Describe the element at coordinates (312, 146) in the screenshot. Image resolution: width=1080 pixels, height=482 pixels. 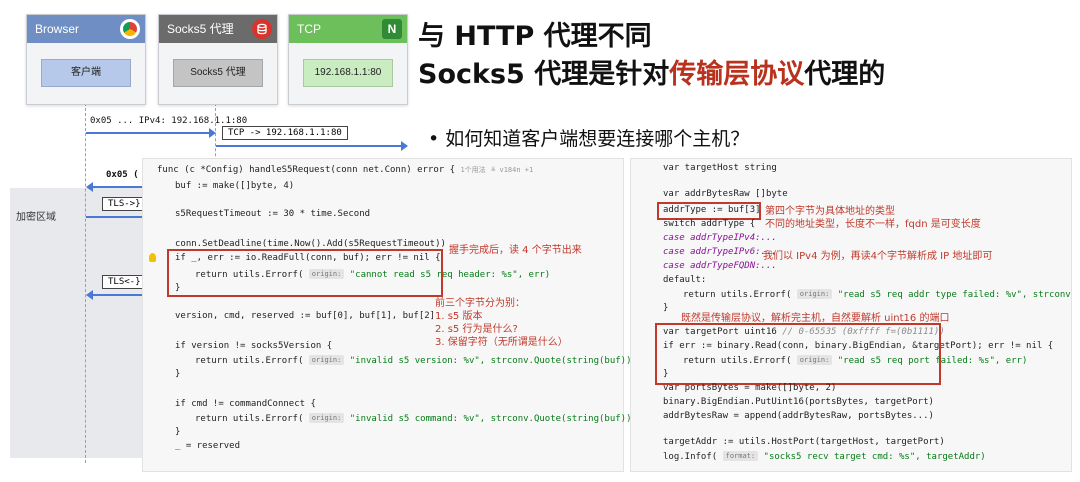
I see `arrow-tcp-connect` at that location.